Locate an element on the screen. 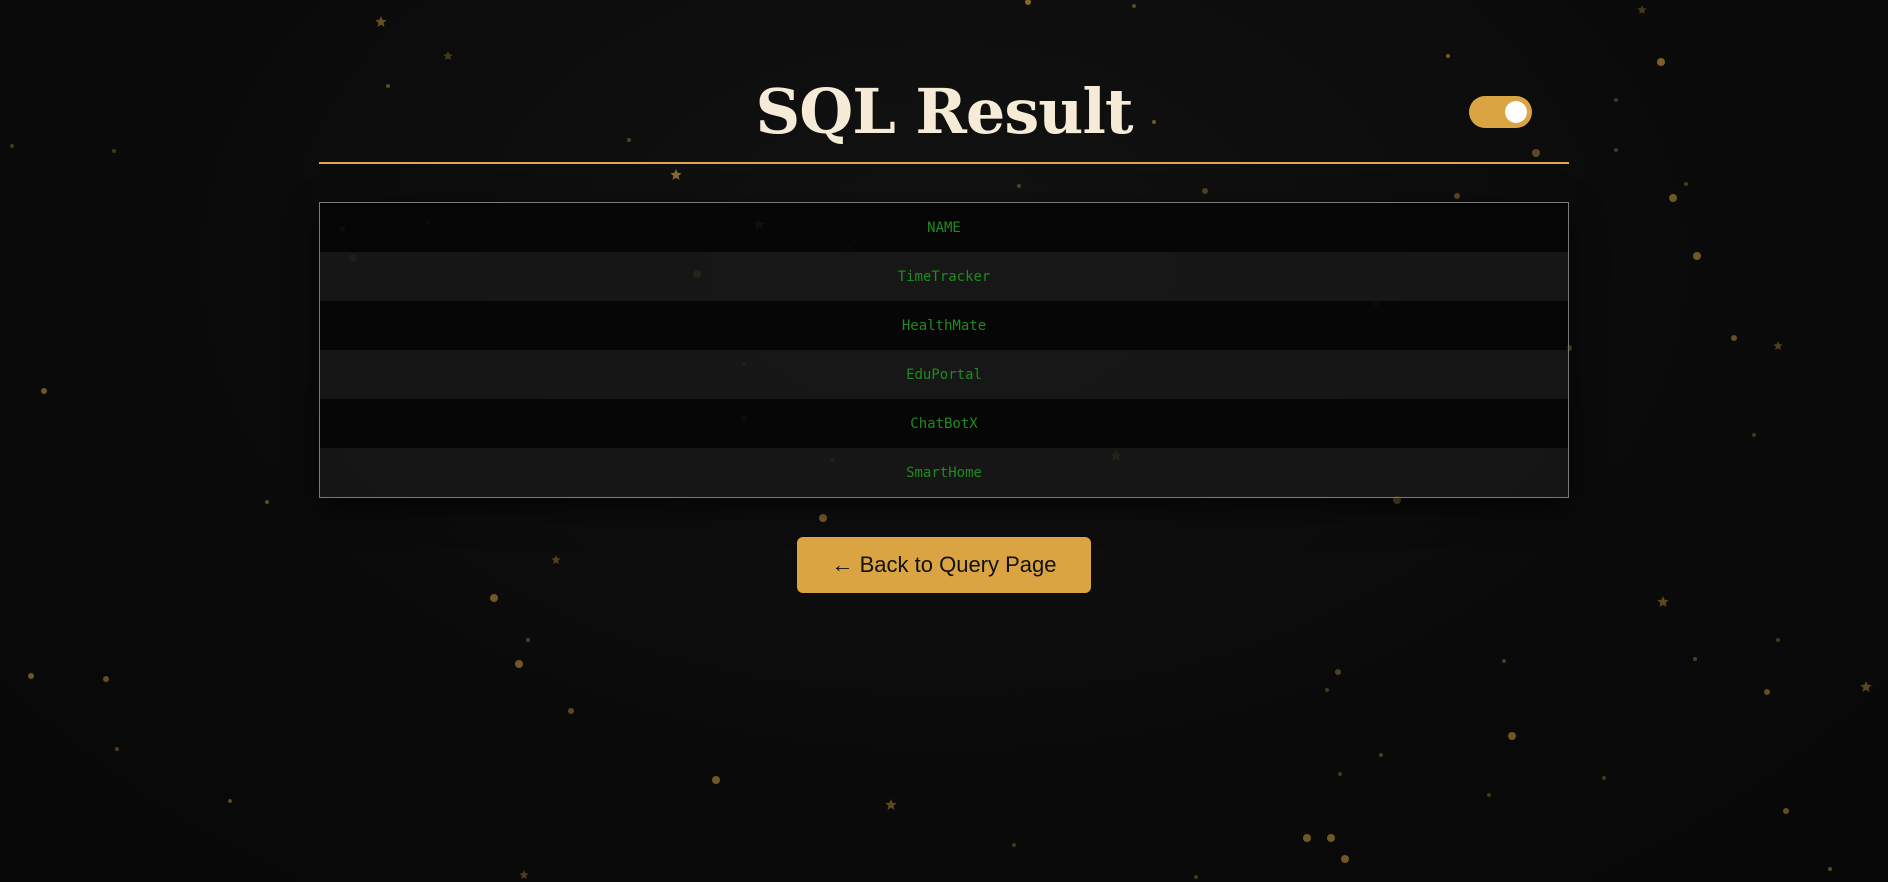 This screenshot has height=882, width=1888. page-header: SQL Result is located at coordinates (944, 112).